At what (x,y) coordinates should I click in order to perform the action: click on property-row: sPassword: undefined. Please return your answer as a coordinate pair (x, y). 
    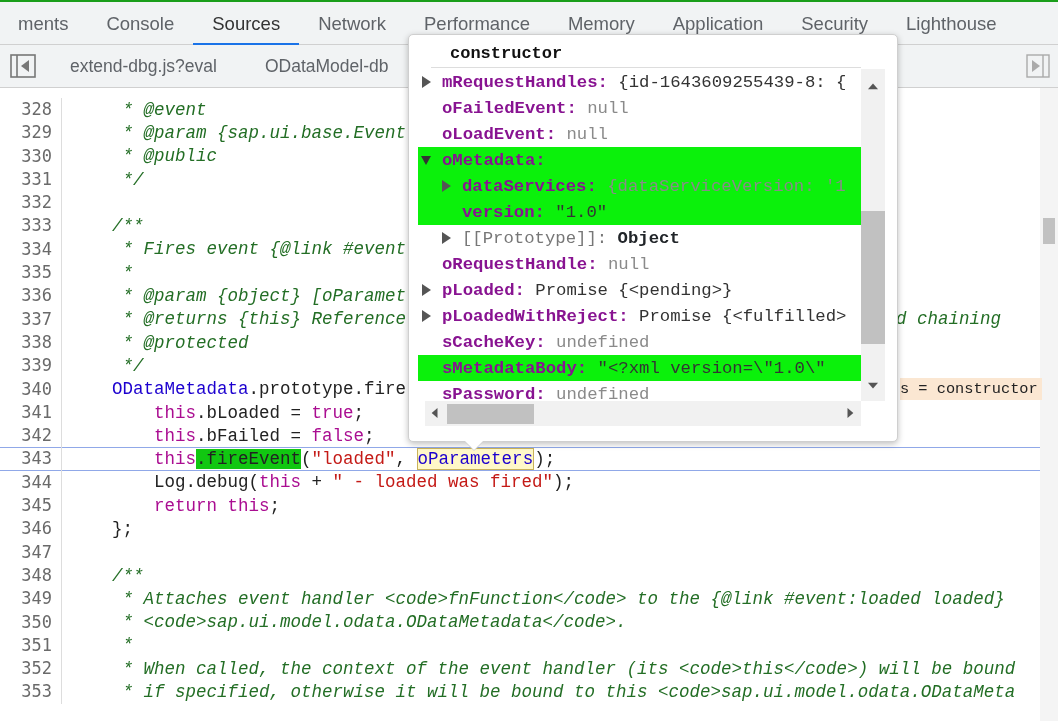
    Looking at the image, I should click on (639, 391).